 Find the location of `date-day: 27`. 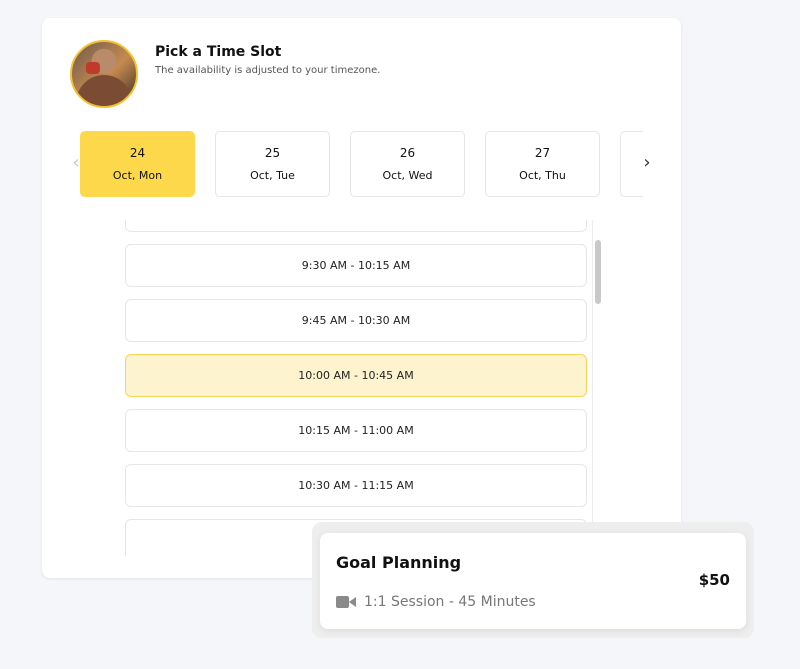

date-day: 27 is located at coordinates (542, 153).